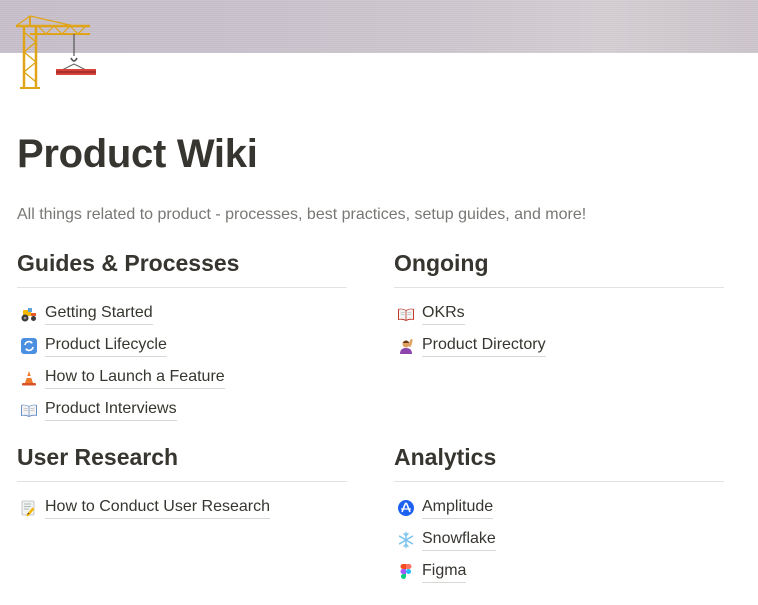  I want to click on figma-logo-icon, so click(406, 572).